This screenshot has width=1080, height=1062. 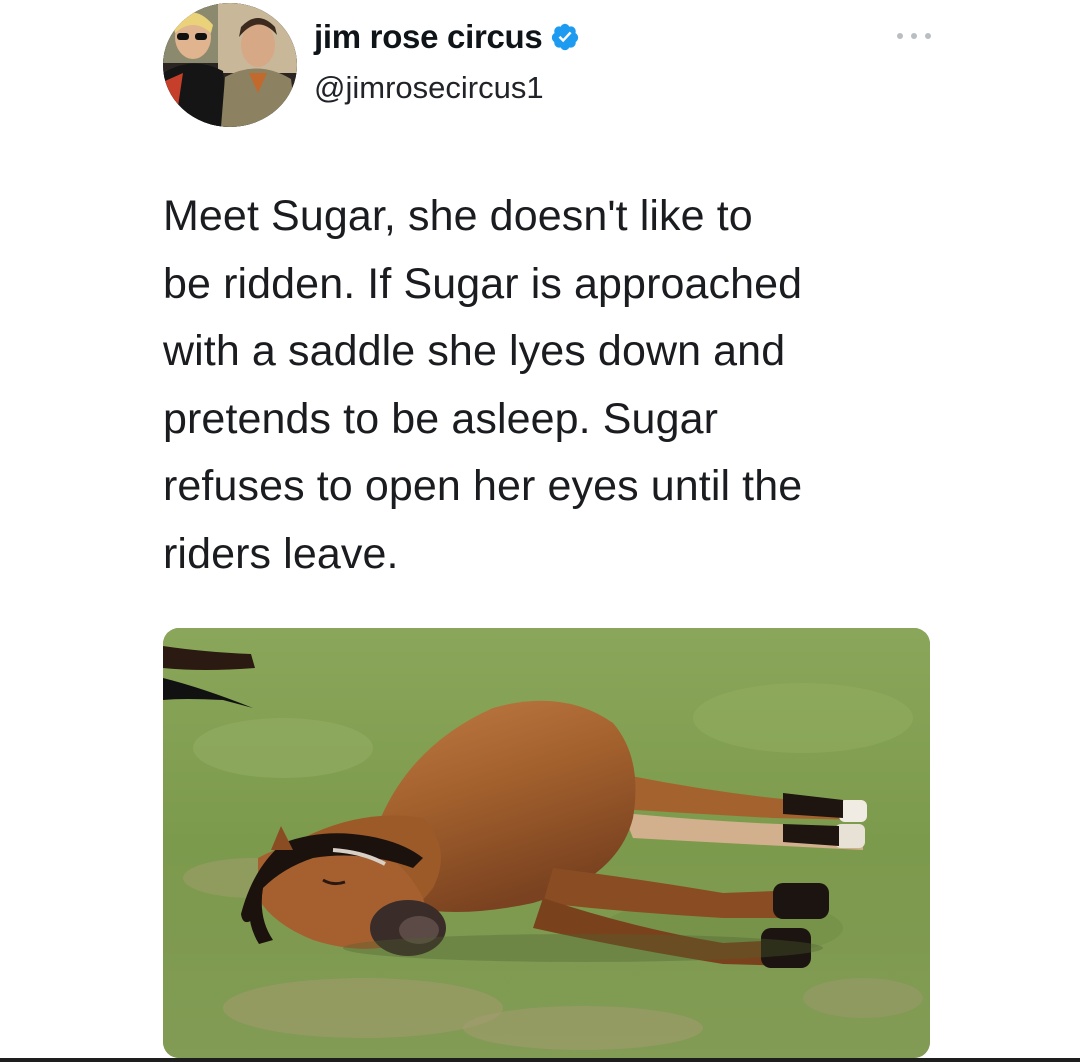 What do you see at coordinates (483, 486) in the screenshot?
I see `tweet-text-line: refuses to open her eyes until the` at bounding box center [483, 486].